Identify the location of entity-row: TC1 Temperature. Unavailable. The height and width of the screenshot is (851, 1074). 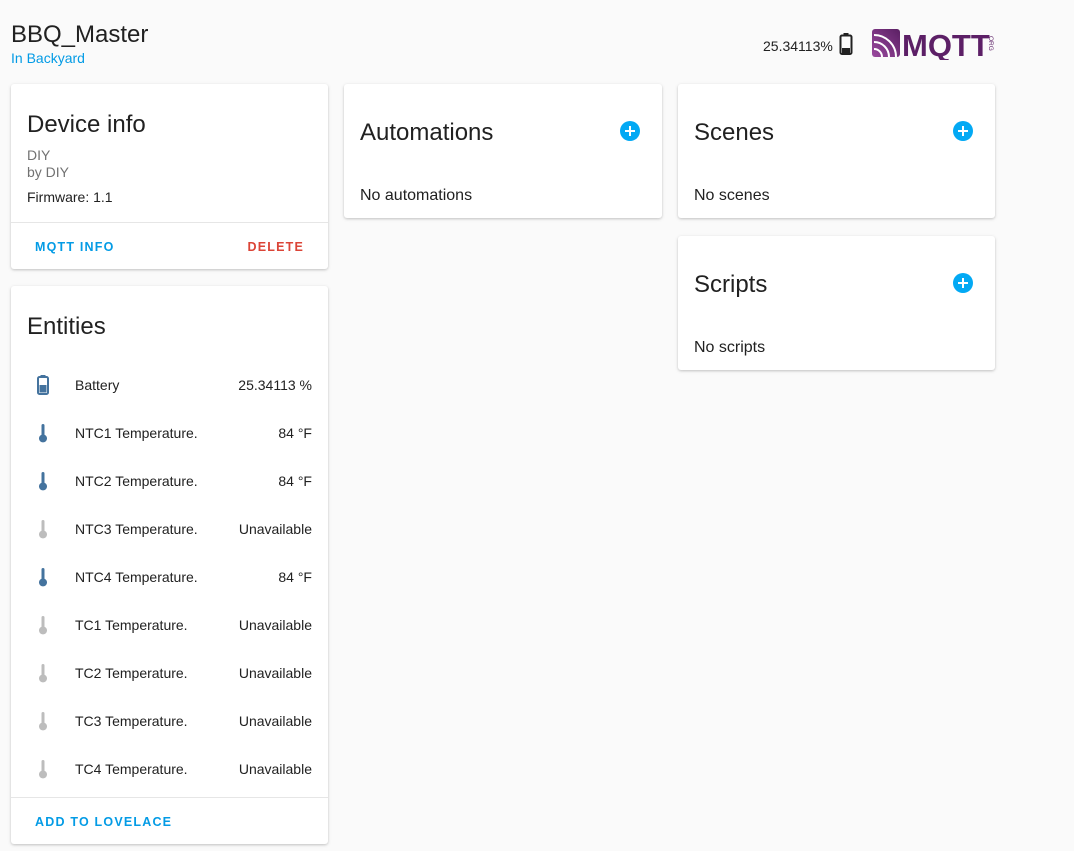
(169, 625).